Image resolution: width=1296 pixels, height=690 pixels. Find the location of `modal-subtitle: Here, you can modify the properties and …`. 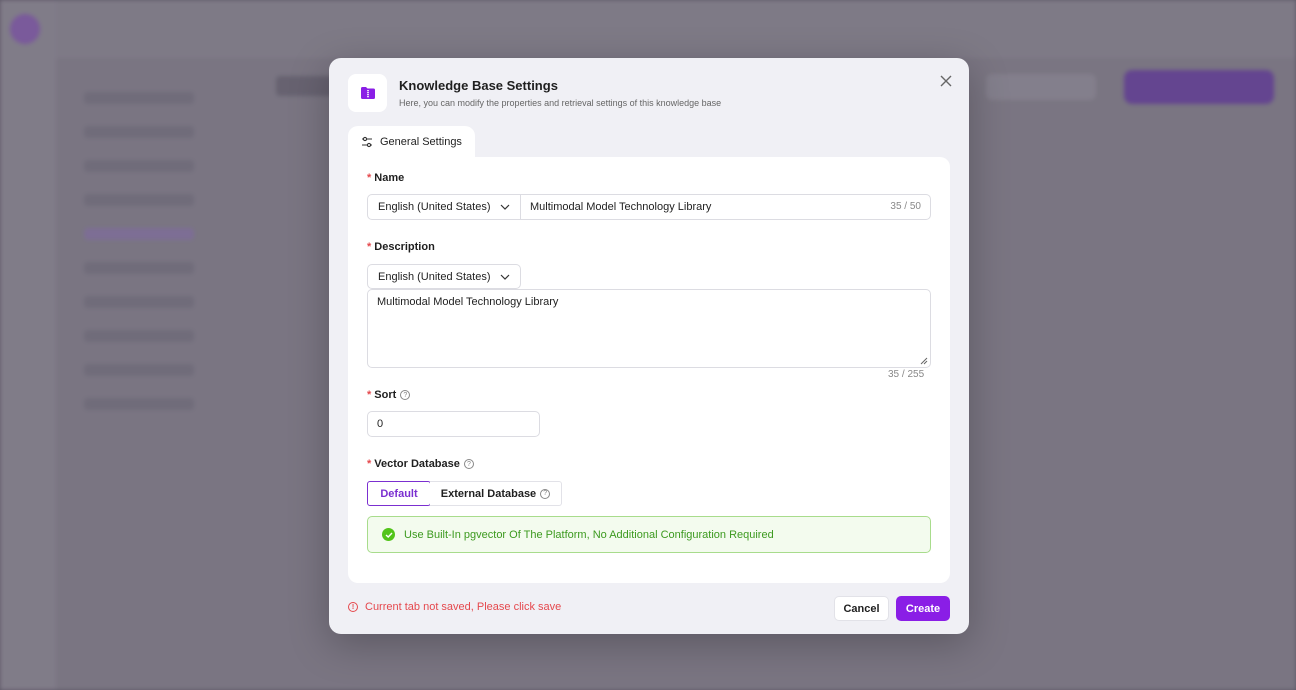

modal-subtitle: Here, you can modify the properties and … is located at coordinates (560, 103).